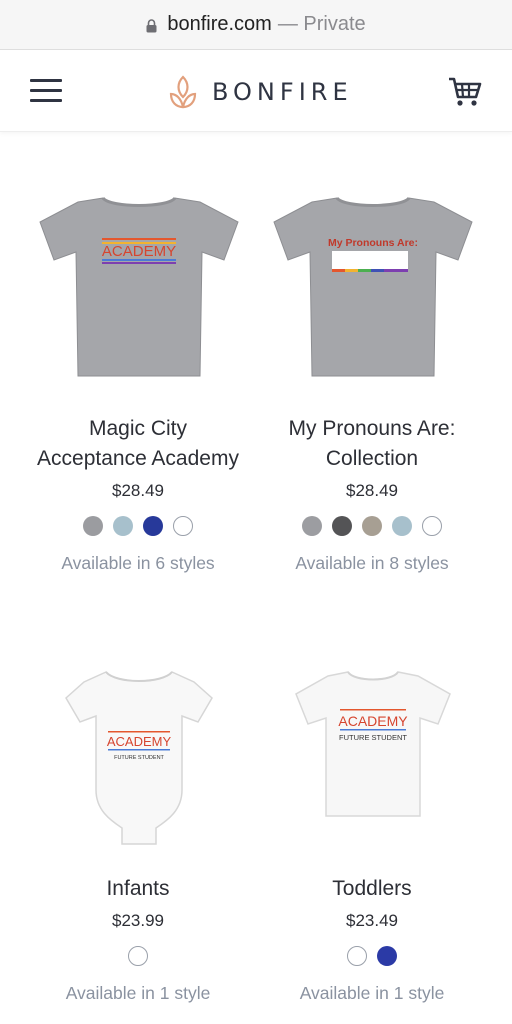  Describe the element at coordinates (46, 91) in the screenshot. I see `hamburger-menu-icon` at that location.